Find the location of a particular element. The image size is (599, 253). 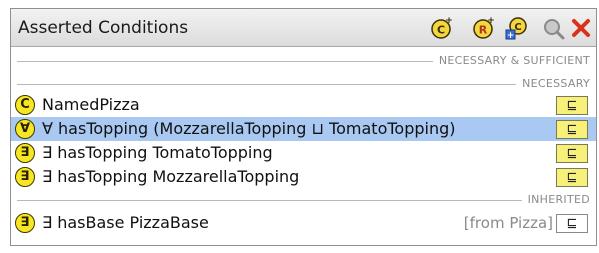

section-label: NECESSARY is located at coordinates (553, 83).